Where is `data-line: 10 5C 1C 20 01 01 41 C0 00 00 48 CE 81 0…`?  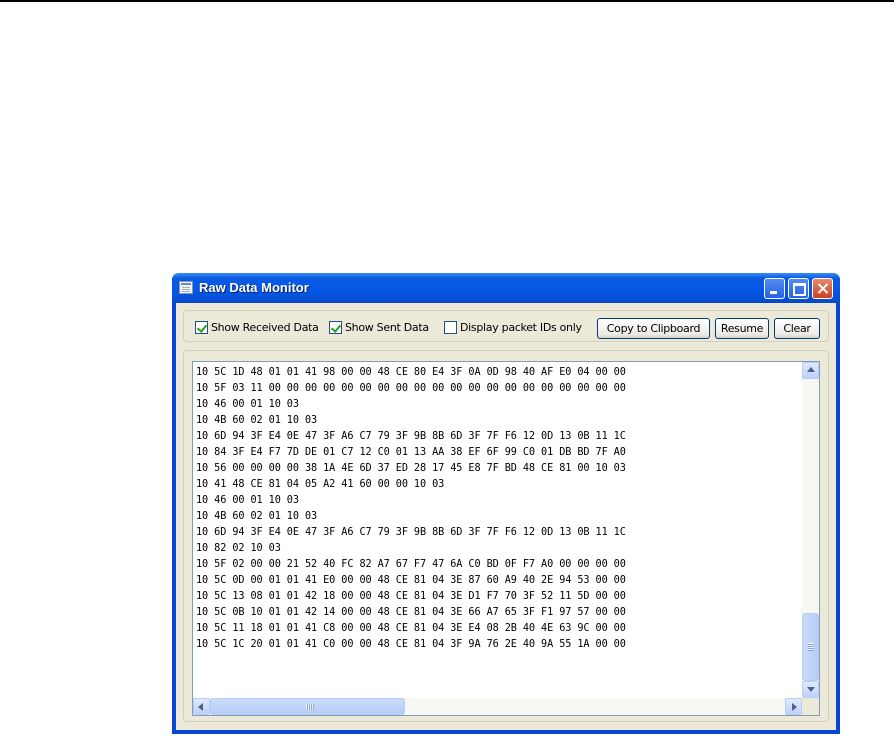 data-line: 10 5C 1C 20 01 01 41 C0 00 00 48 CE 81 0… is located at coordinates (411, 644).